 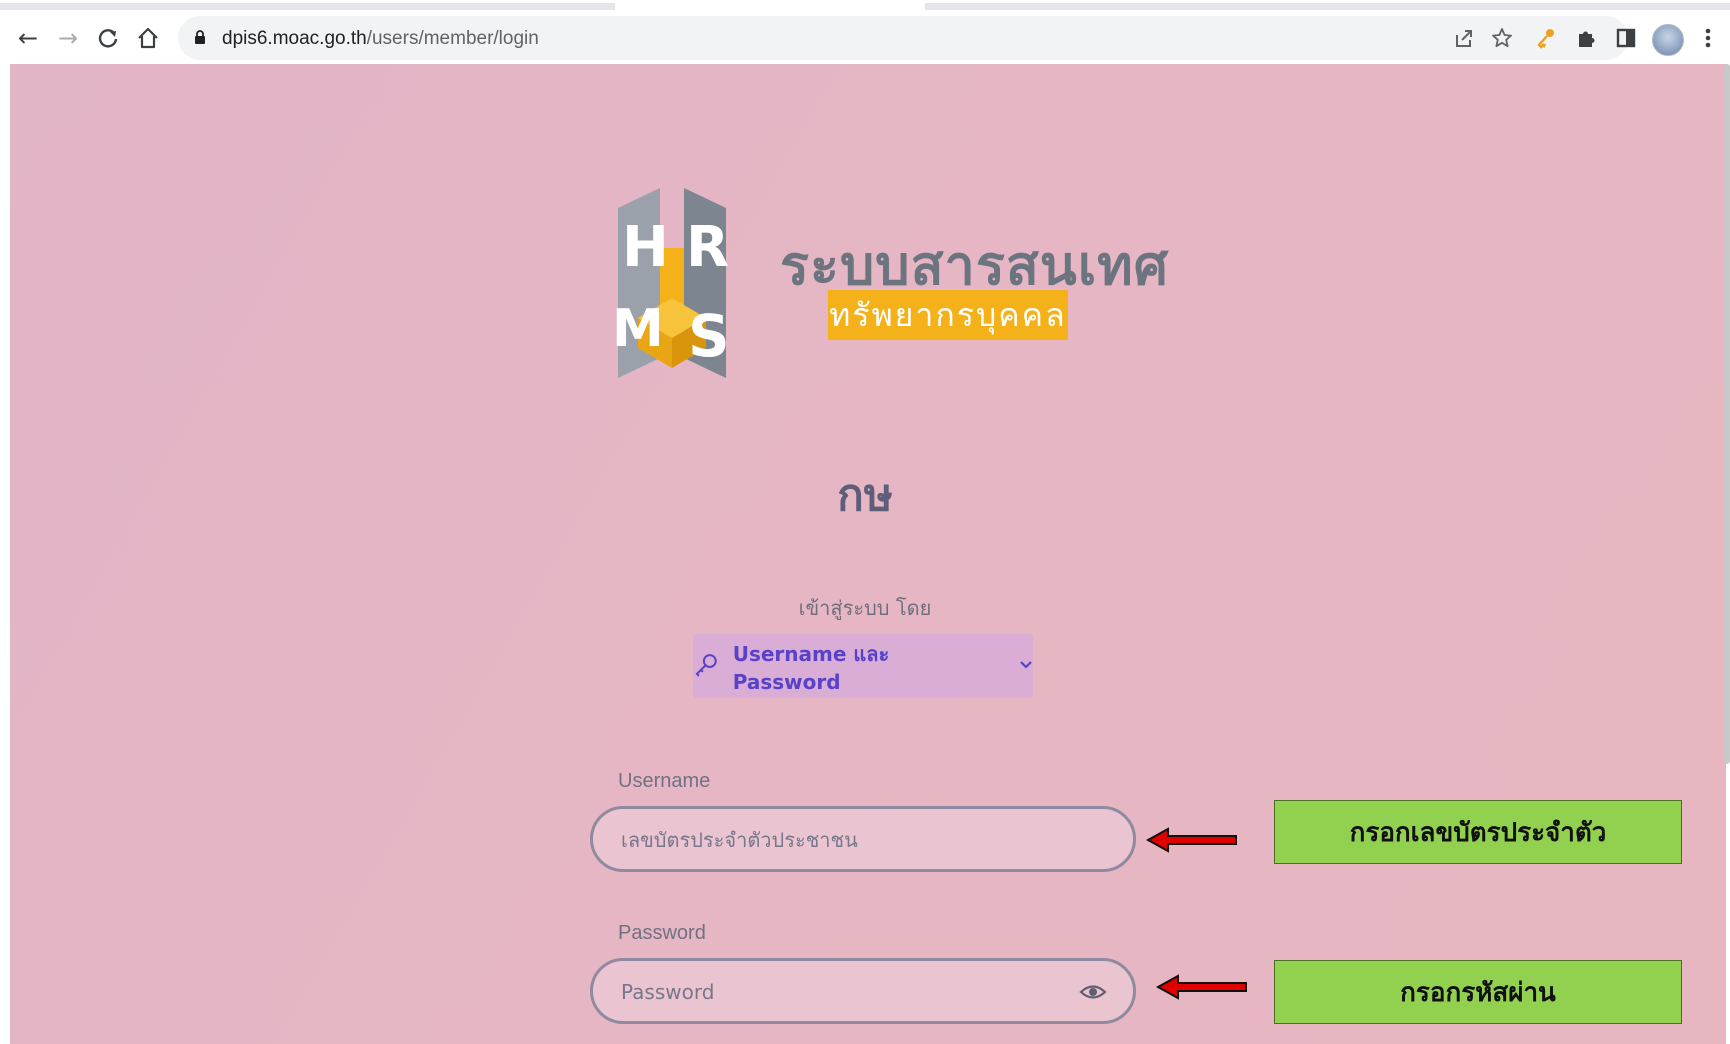 What do you see at coordinates (841, 840) in the screenshot?
I see `username-input` at bounding box center [841, 840].